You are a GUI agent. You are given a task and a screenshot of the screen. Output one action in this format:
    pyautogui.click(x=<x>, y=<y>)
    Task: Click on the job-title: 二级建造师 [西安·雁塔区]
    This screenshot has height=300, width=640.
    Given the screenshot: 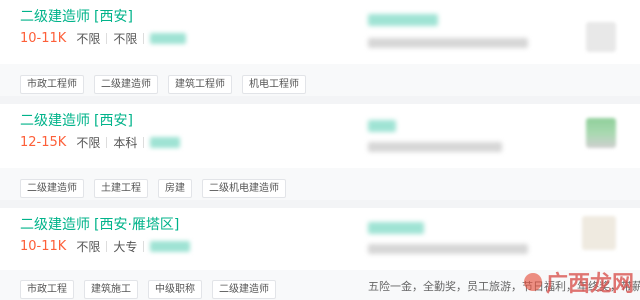 What is the action you would take?
    pyautogui.click(x=99, y=224)
    